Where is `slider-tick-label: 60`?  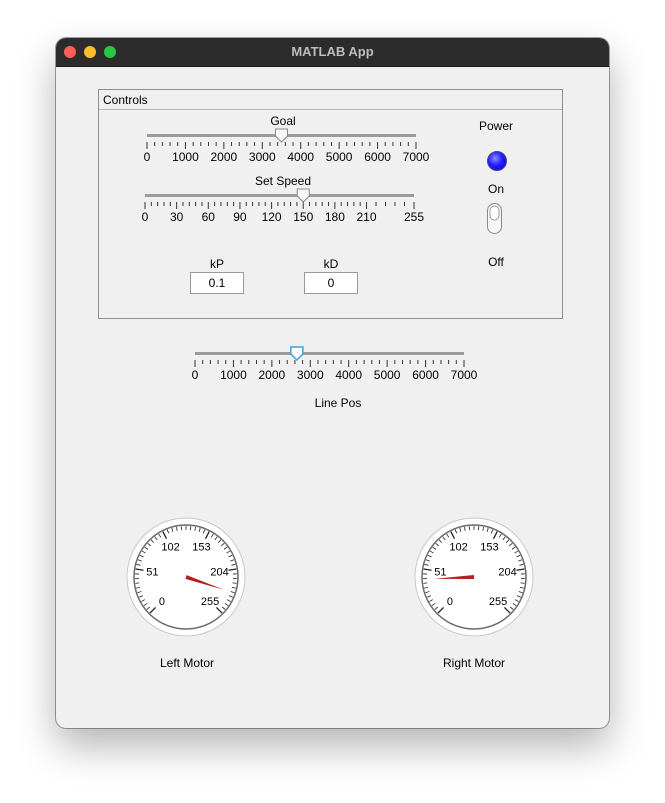
slider-tick-label: 60 is located at coordinates (209, 217).